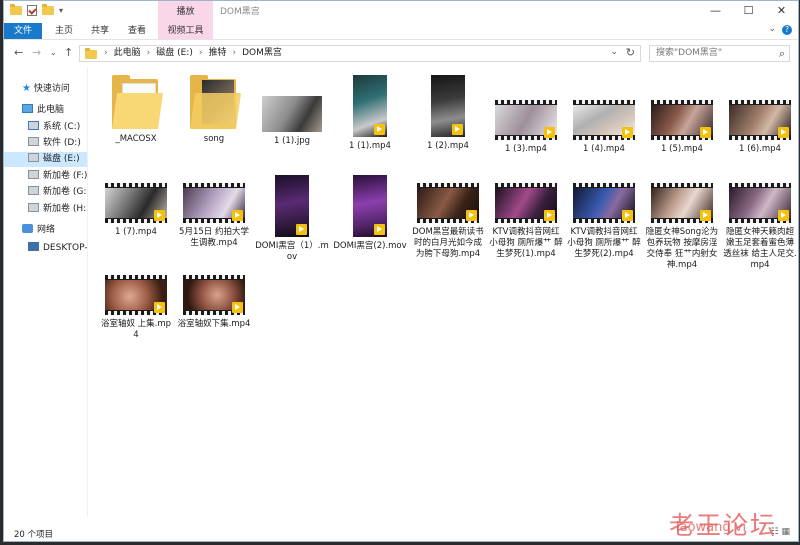 This screenshot has width=800, height=545. I want to click on up-arrow-icon: ↑, so click(68, 52).